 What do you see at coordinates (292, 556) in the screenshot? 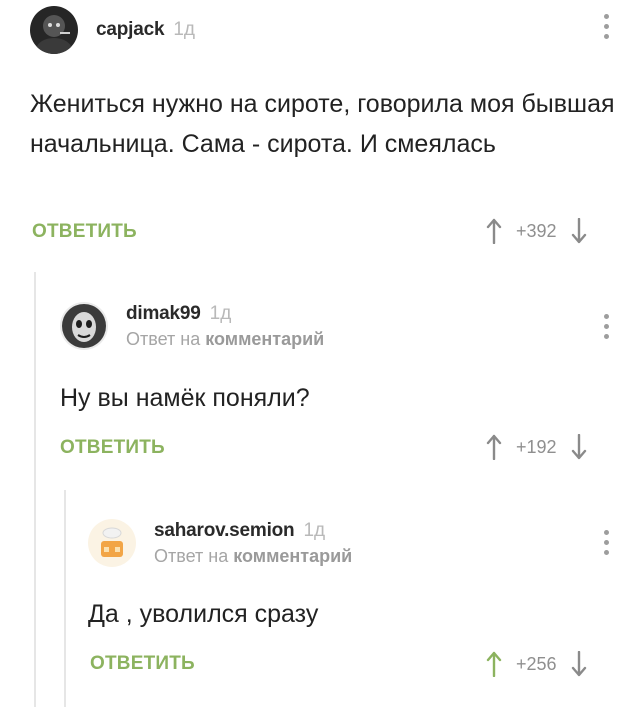
I see `reply-target-link: комментарий` at bounding box center [292, 556].